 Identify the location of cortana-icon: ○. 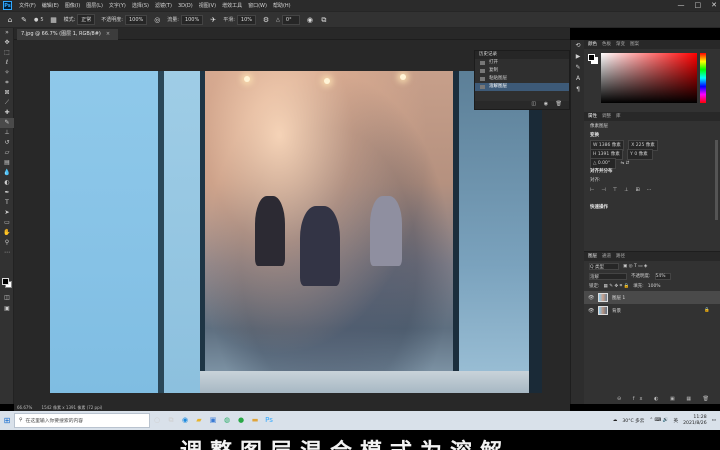
(157, 420).